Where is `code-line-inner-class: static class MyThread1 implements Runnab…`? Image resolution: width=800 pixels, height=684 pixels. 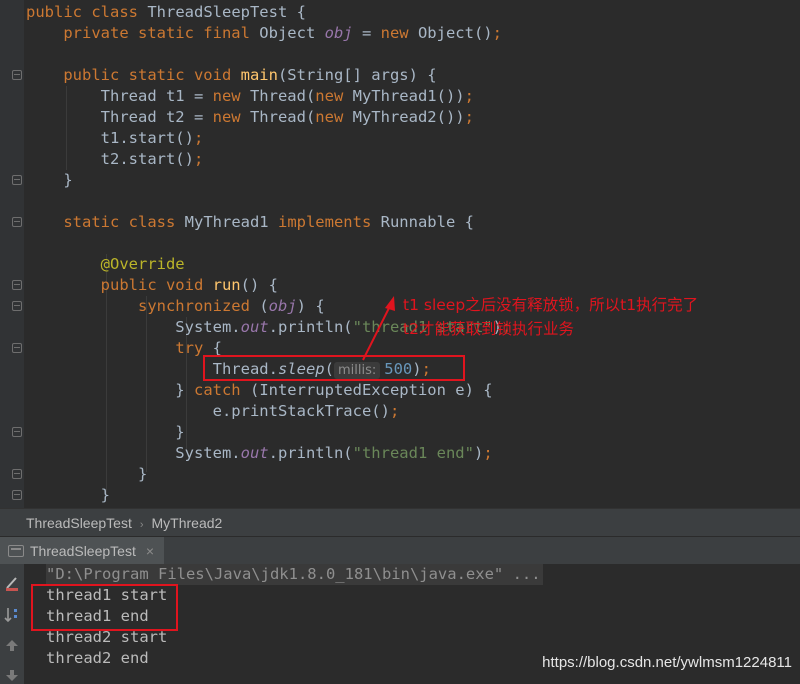
code-line-inner-class: static class MyThread1 implements Runnab… is located at coordinates (268, 222).